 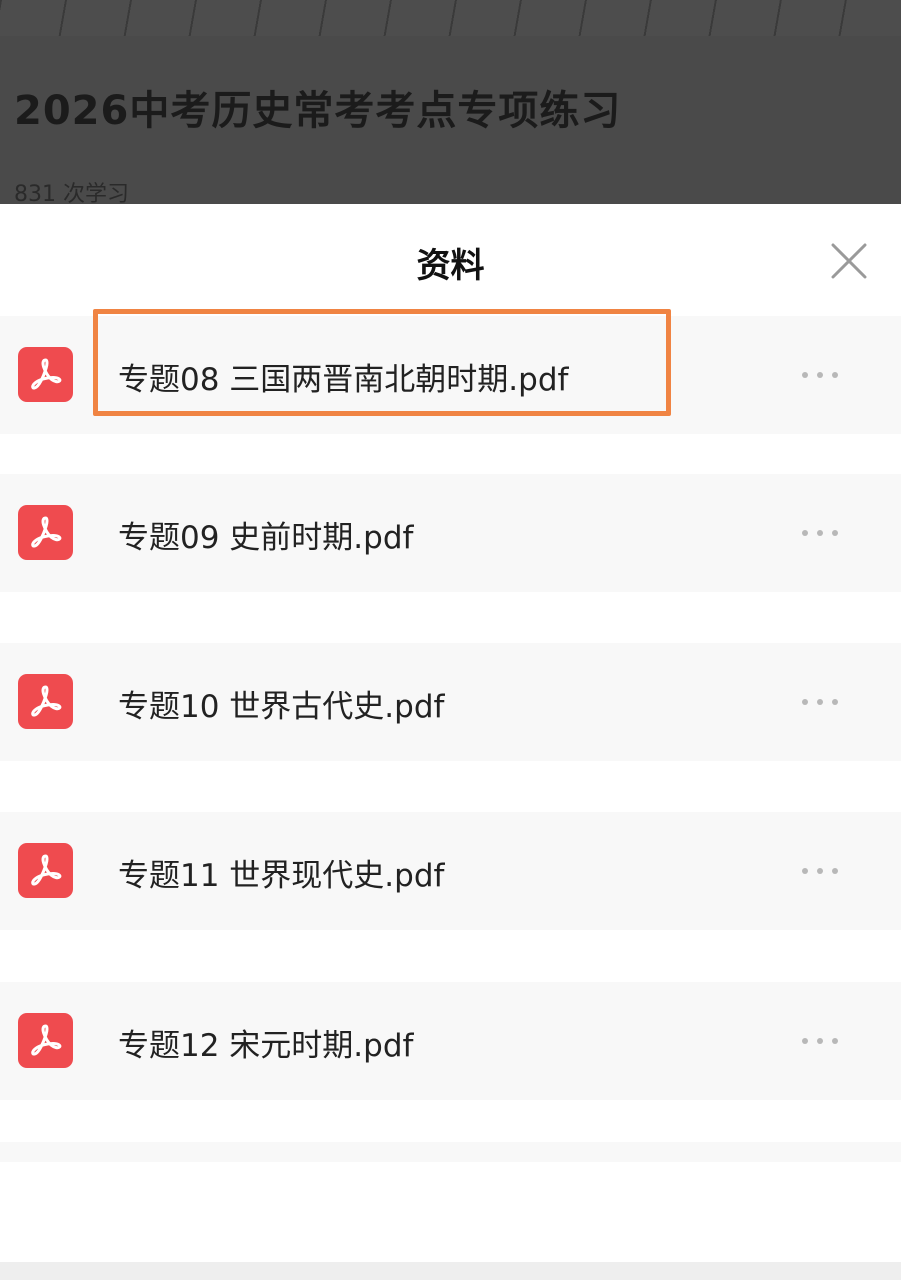 I want to click on close-icon, so click(x=849, y=261).